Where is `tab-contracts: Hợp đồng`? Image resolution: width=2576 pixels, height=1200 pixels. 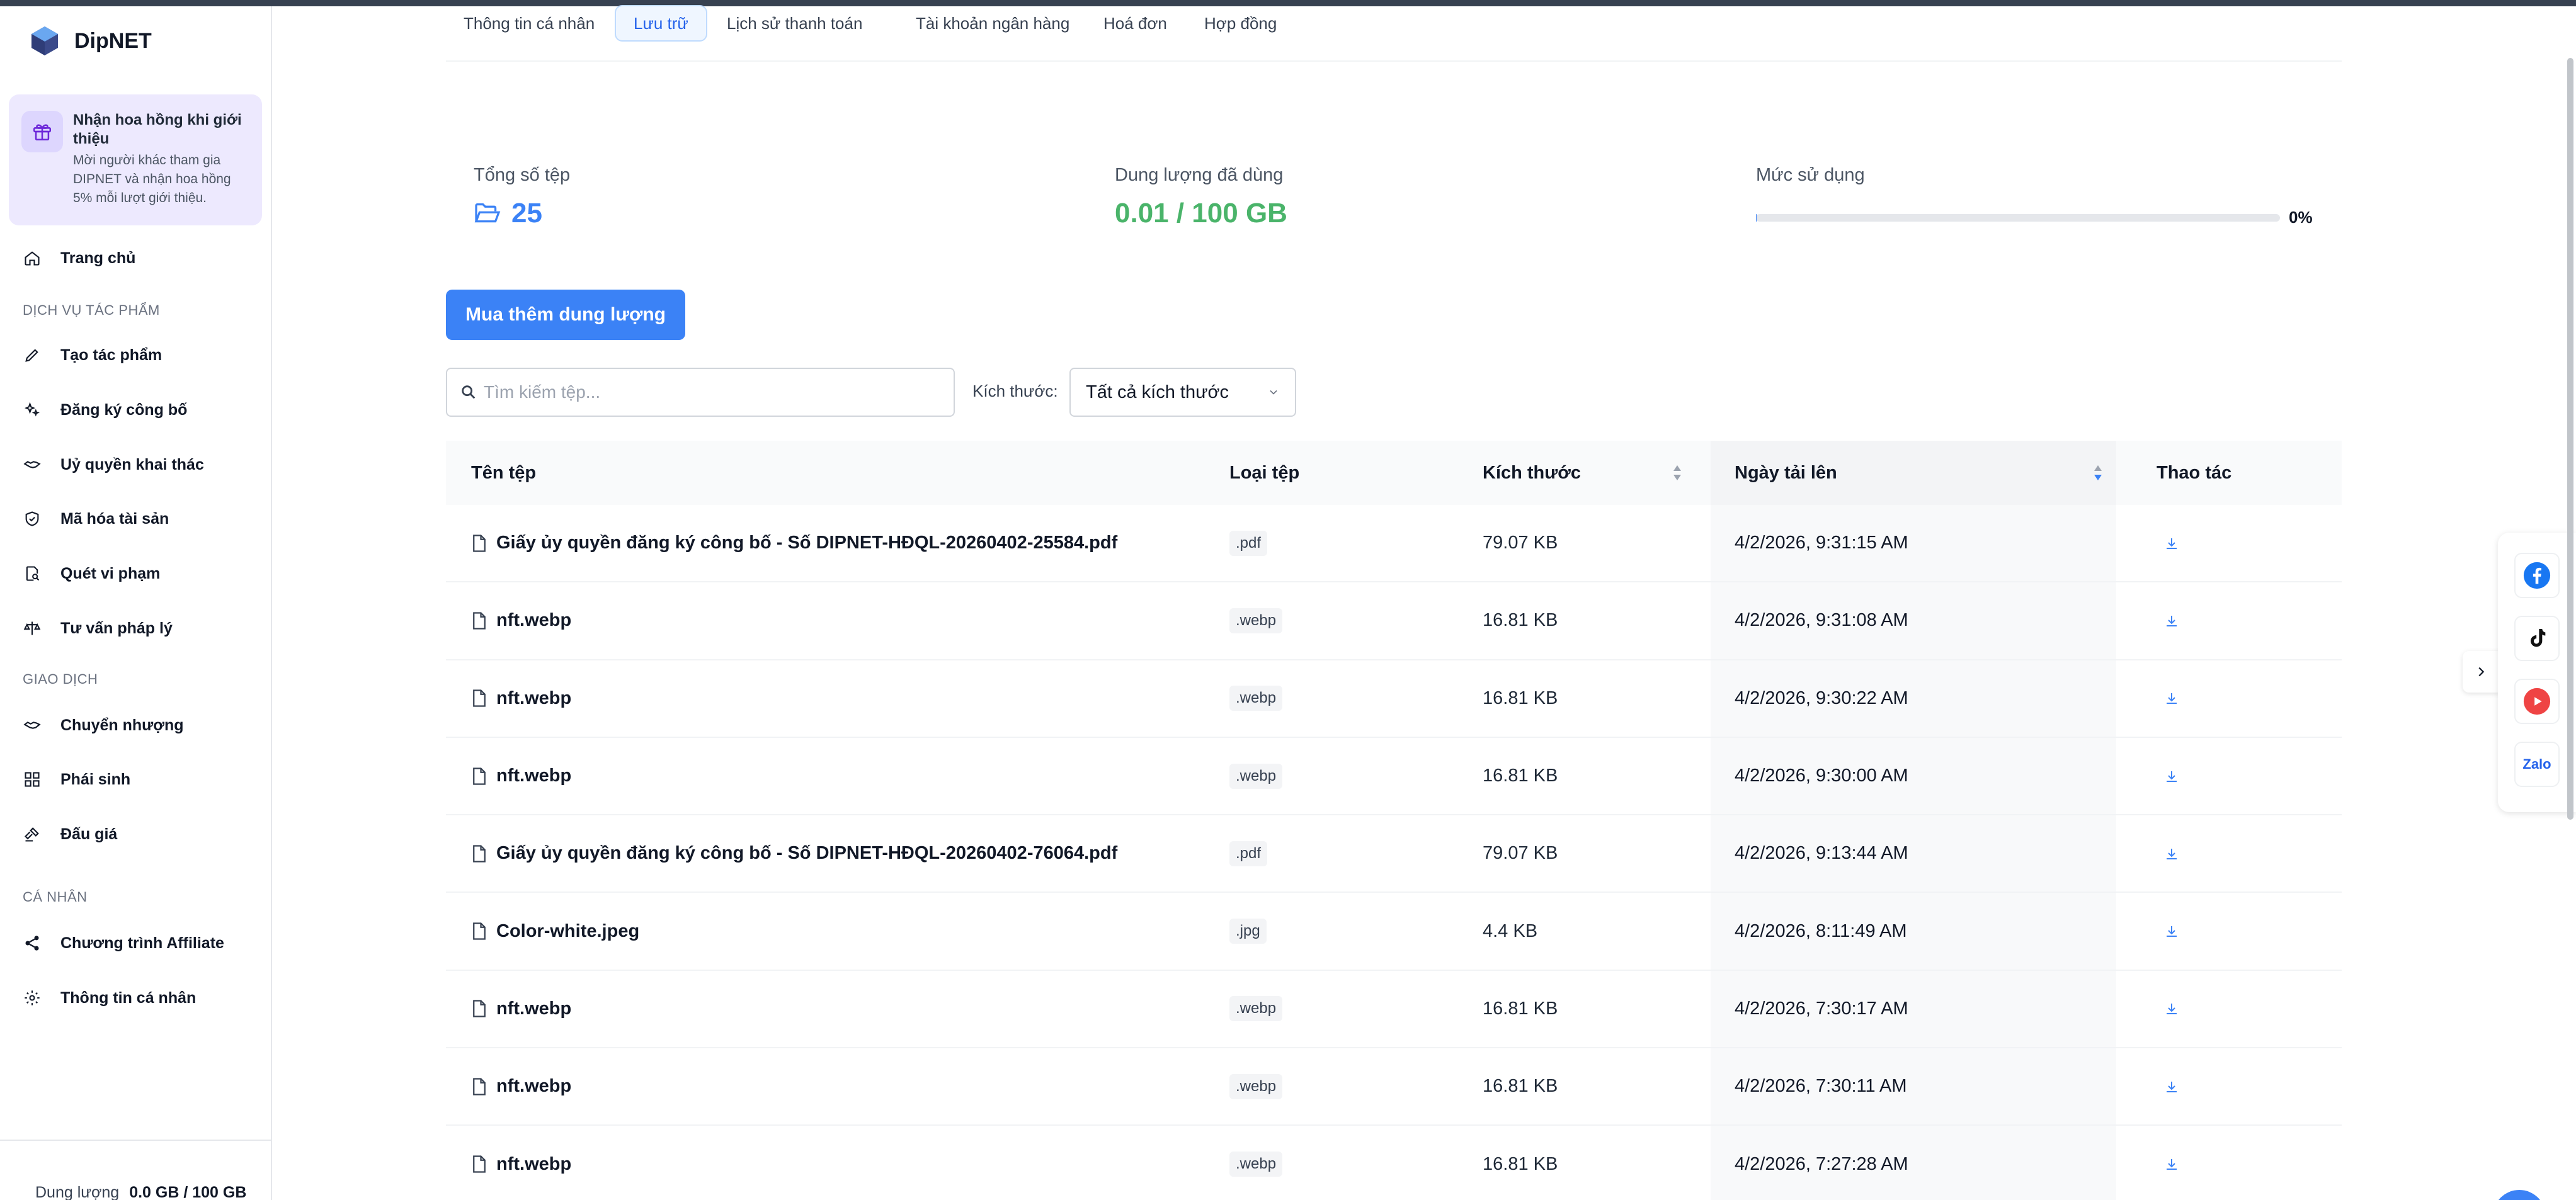
tab-contracts: Hợp đồng is located at coordinates (1240, 23).